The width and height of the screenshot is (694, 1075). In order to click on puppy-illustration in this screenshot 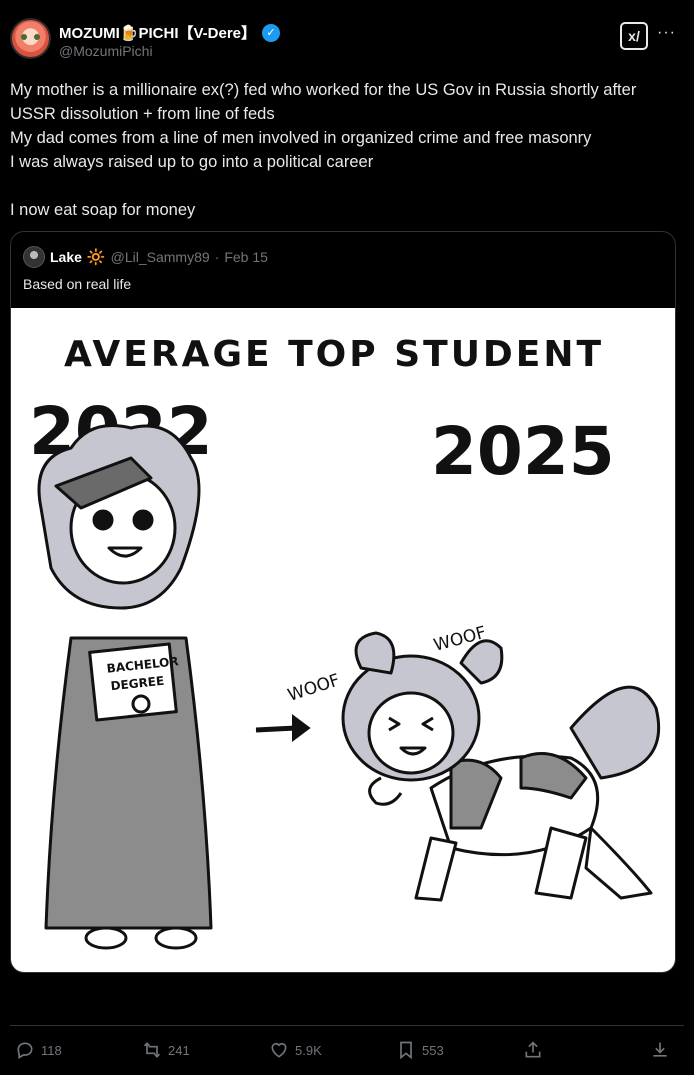, I will do `click(501, 766)`.